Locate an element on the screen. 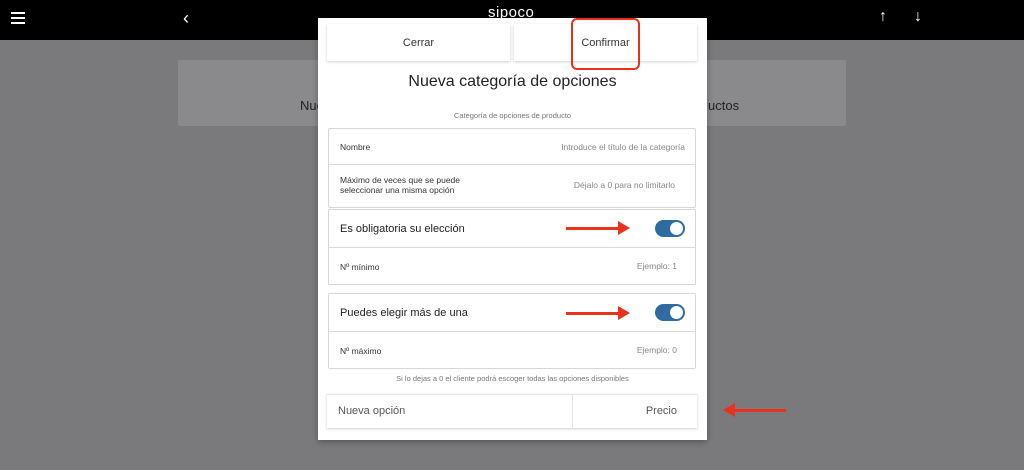  max-label: Nº máximo is located at coordinates (361, 351).